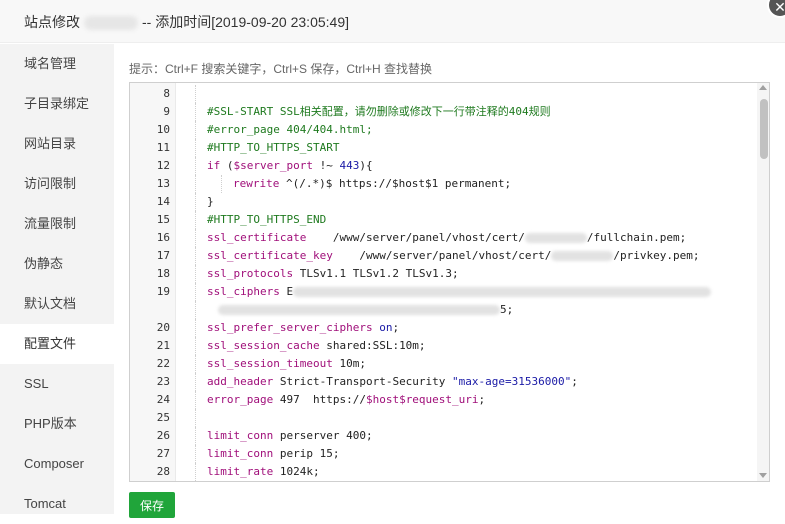 This screenshot has width=785, height=524. What do you see at coordinates (57, 504) in the screenshot?
I see `sidebar-item: Tomcat` at bounding box center [57, 504].